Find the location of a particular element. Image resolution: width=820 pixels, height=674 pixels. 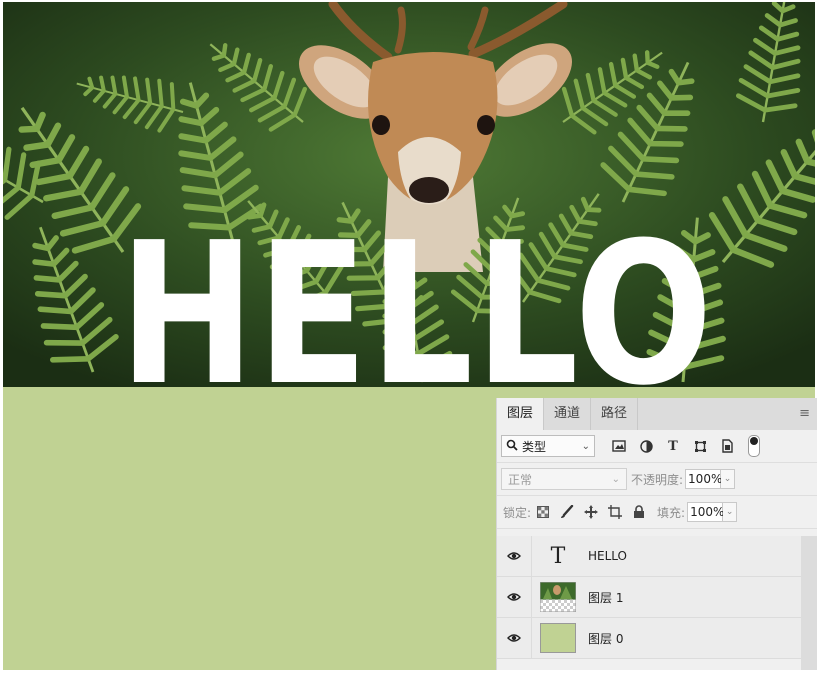

layer-name: 图层 0 is located at coordinates (606, 638).